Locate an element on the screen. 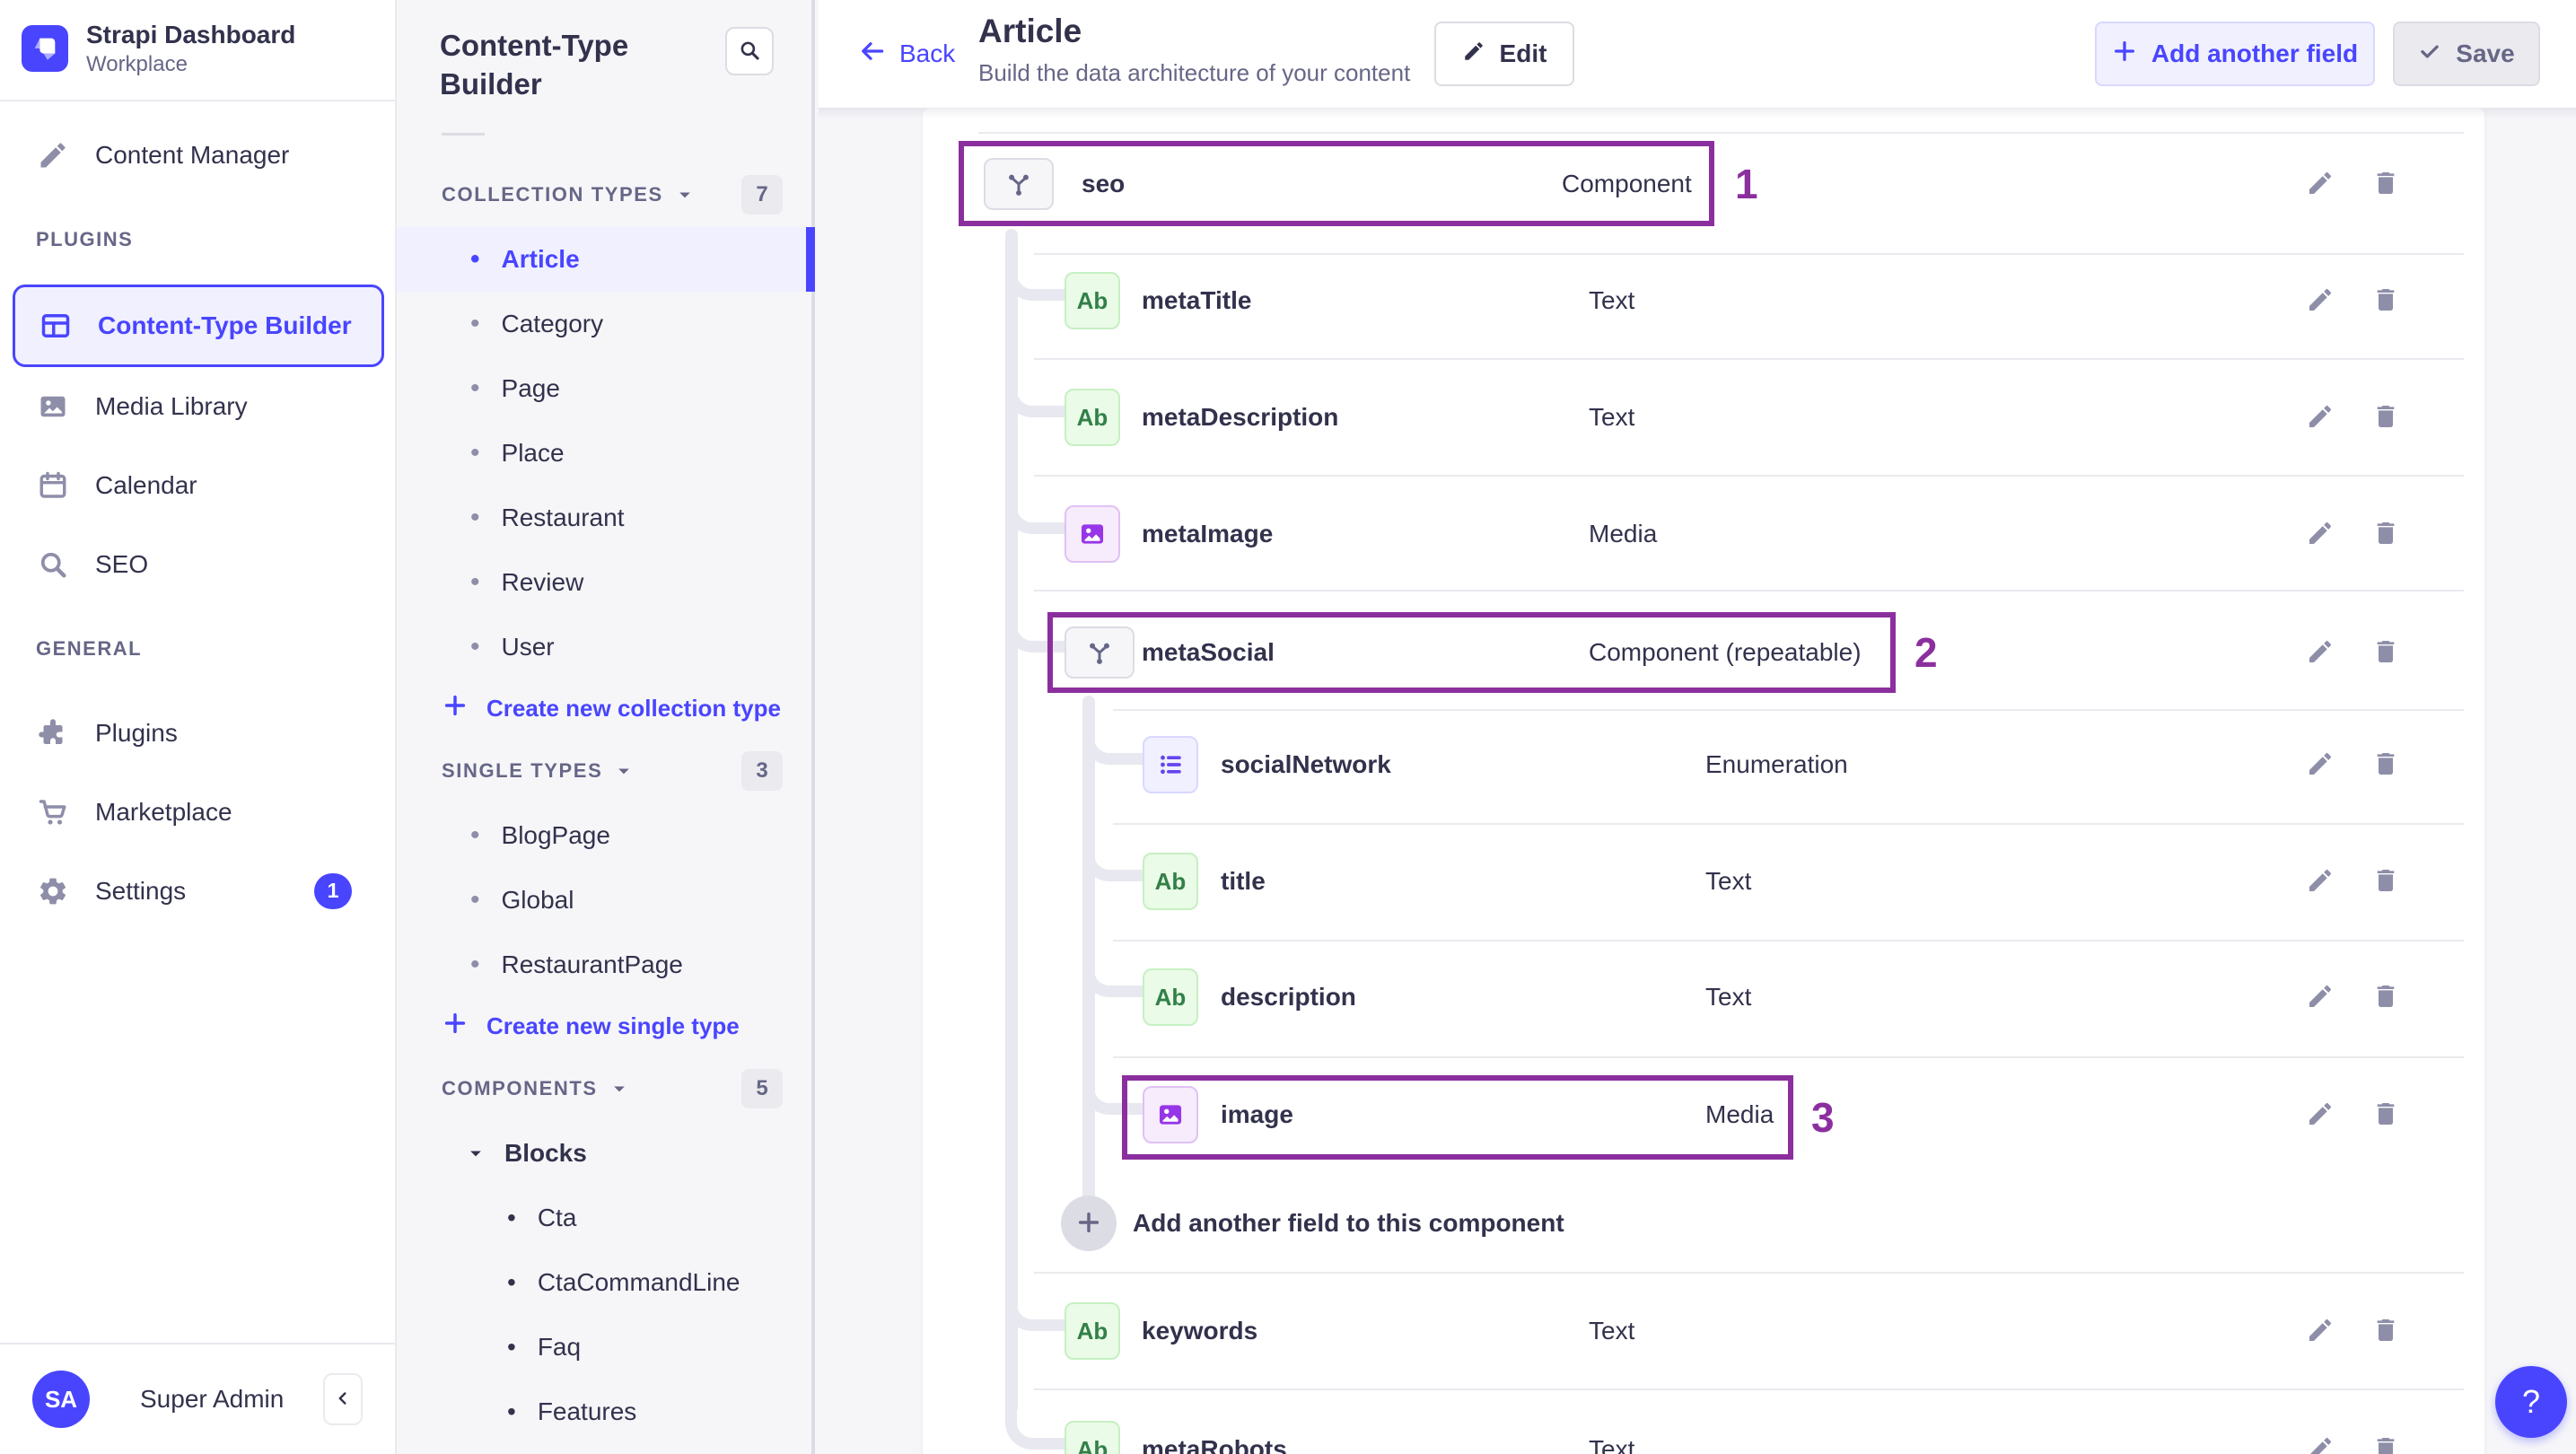 The height and width of the screenshot is (1454, 2576). picture-icon is located at coordinates (53, 407).